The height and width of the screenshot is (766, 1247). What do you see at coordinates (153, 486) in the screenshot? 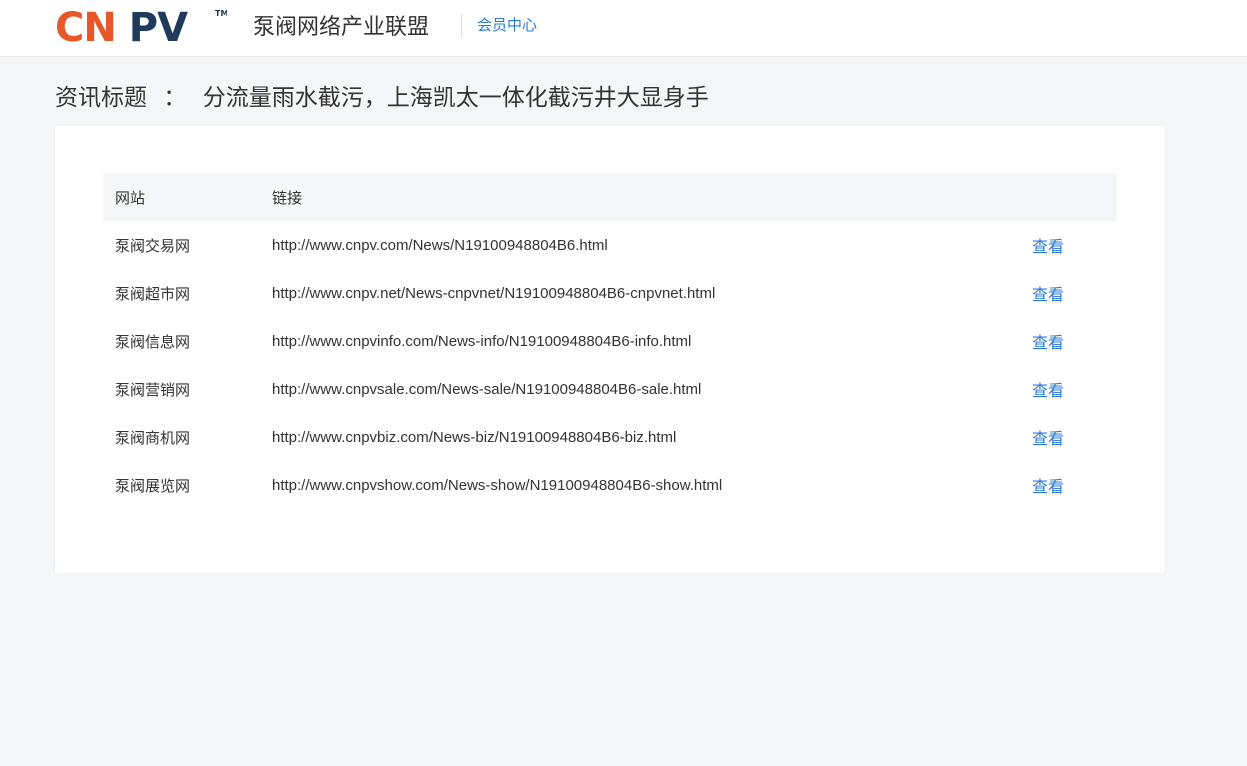
I see `site-name-cell: 泵阀展览网` at bounding box center [153, 486].